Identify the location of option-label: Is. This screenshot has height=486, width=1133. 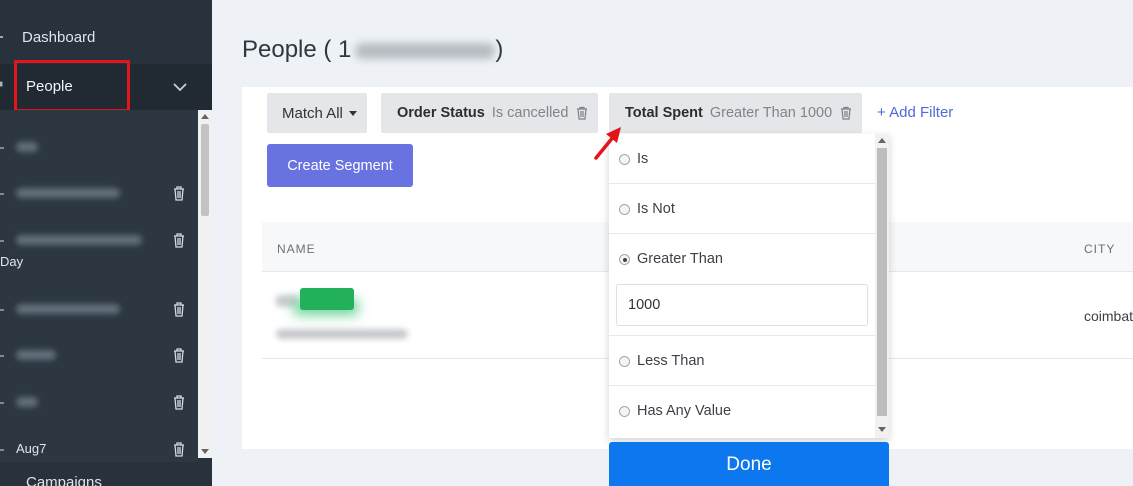
(643, 159).